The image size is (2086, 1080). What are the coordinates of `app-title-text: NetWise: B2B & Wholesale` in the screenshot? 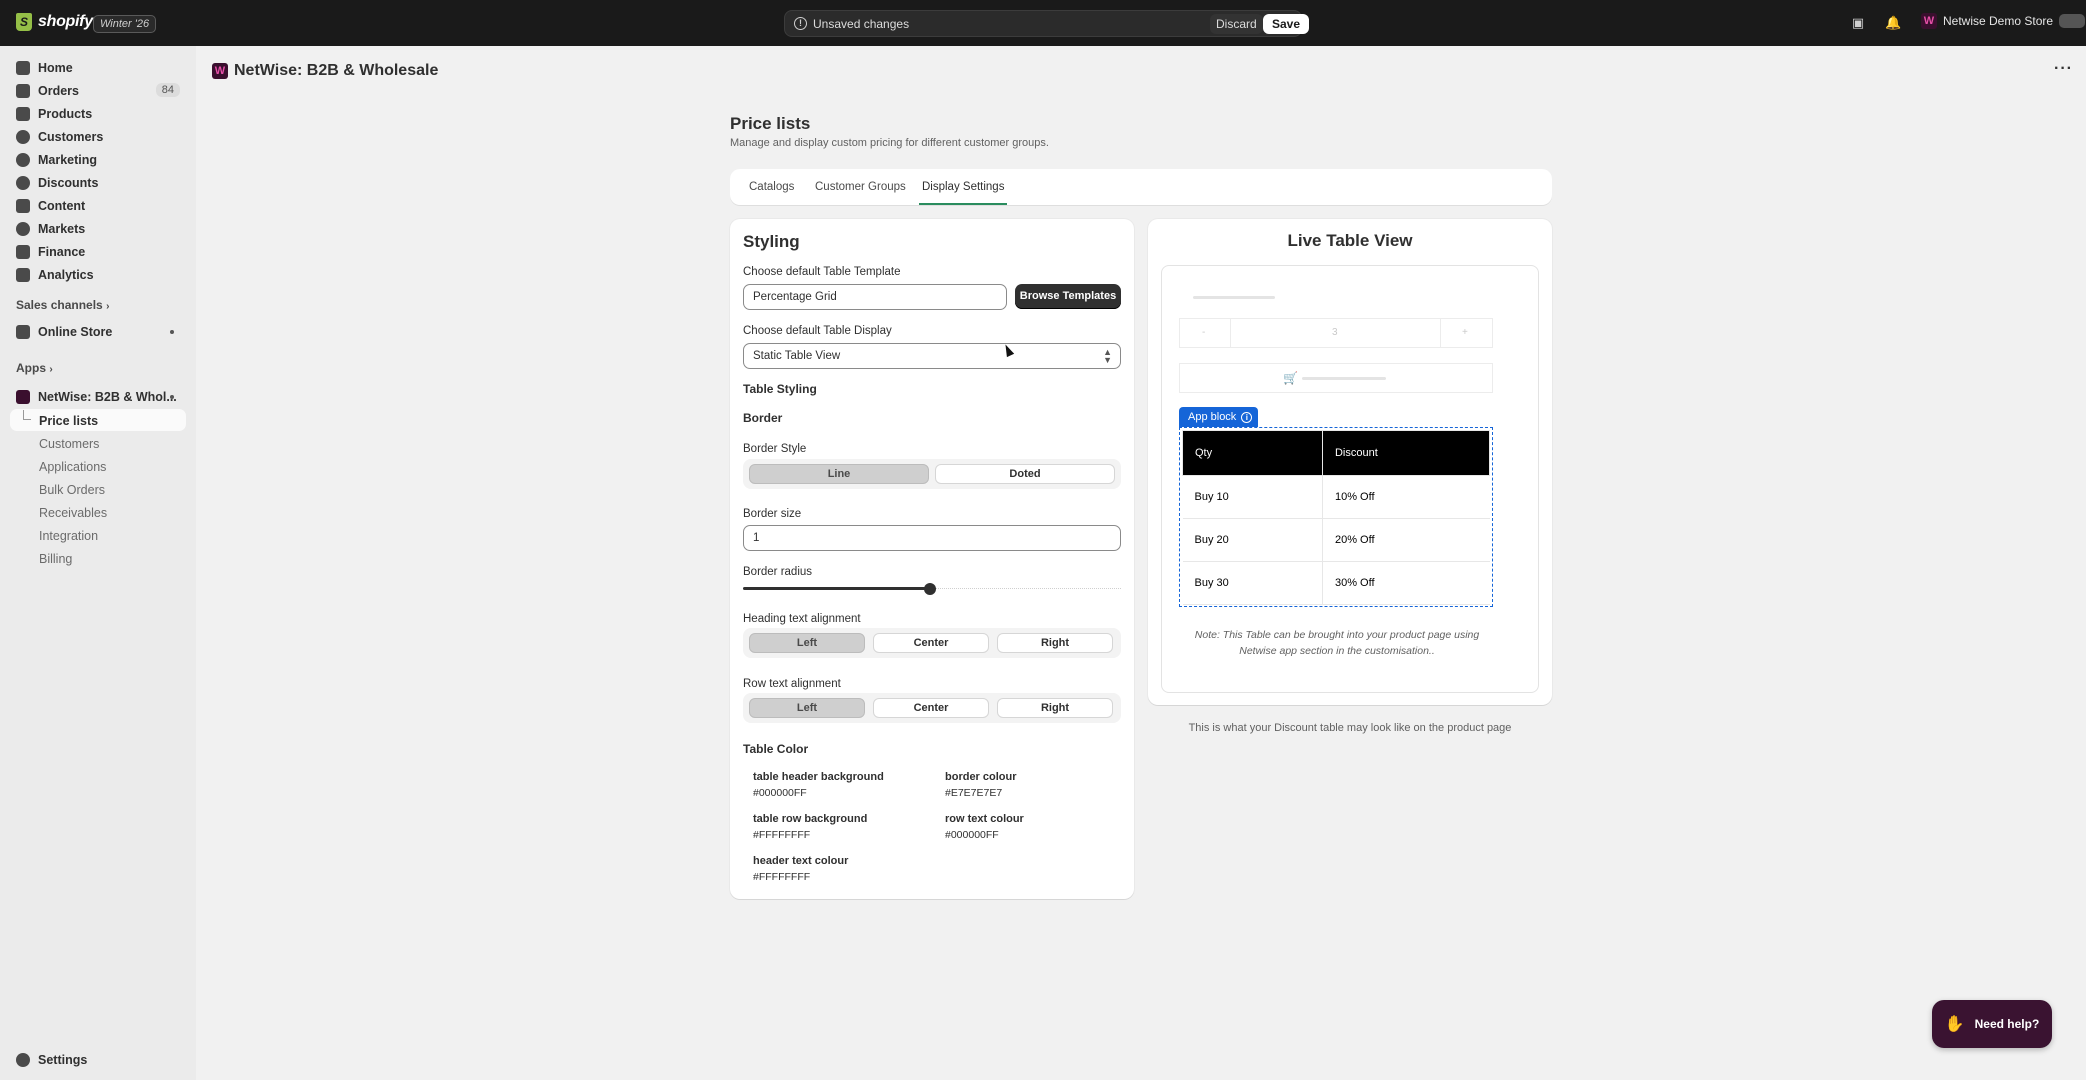 It's located at (336, 70).